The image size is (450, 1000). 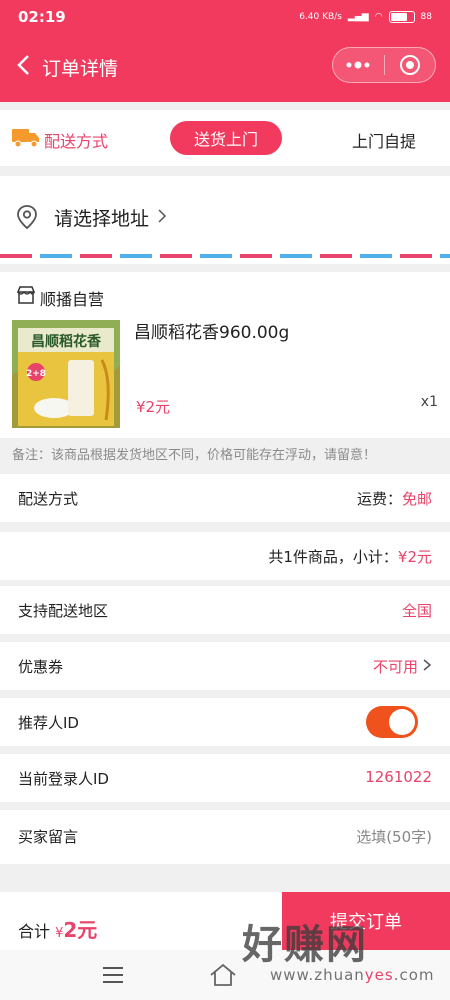 I want to click on option-home-delivery: 送货上门, so click(x=226, y=138).